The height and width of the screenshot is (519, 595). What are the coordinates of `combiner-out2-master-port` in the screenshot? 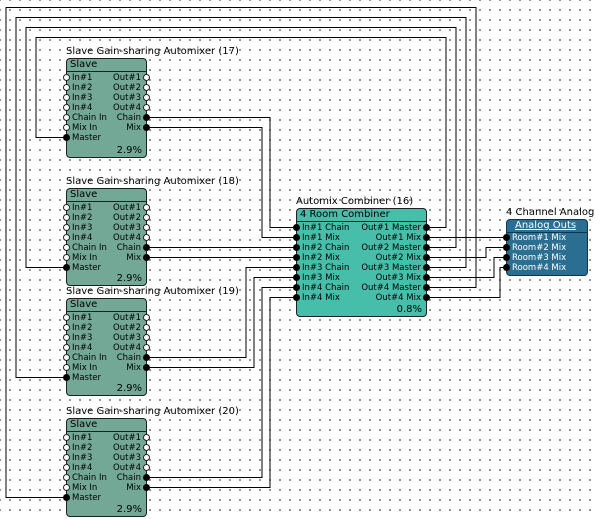 It's located at (426, 247).